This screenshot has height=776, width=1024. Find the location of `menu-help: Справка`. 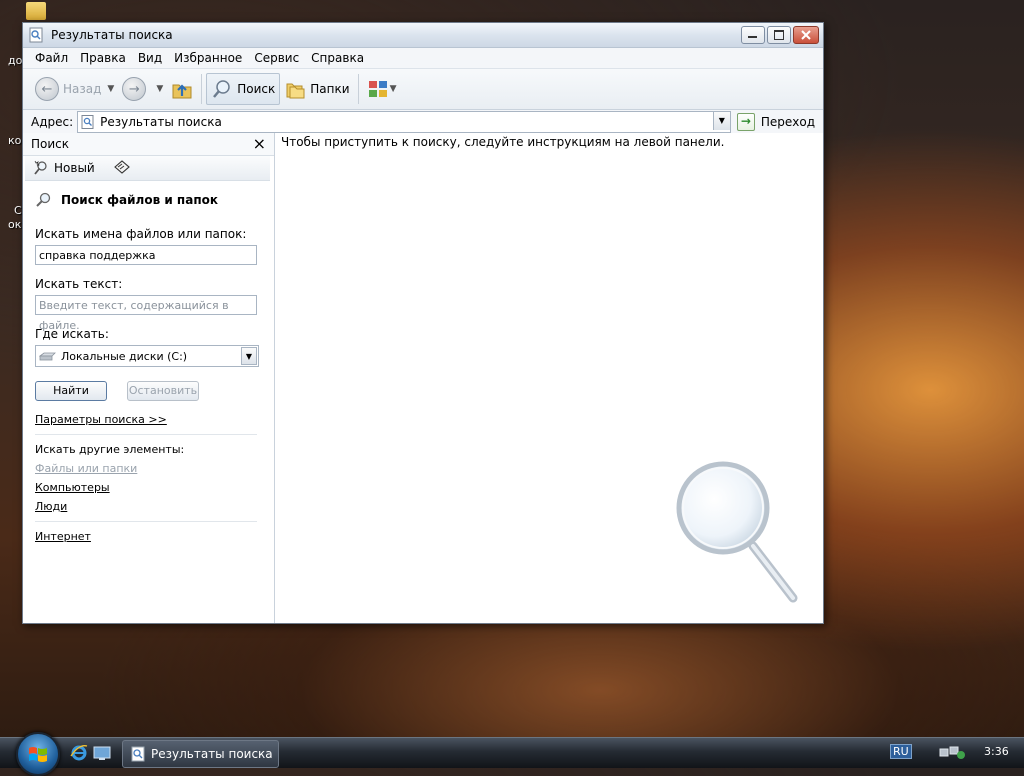

menu-help: Справка is located at coordinates (337, 58).